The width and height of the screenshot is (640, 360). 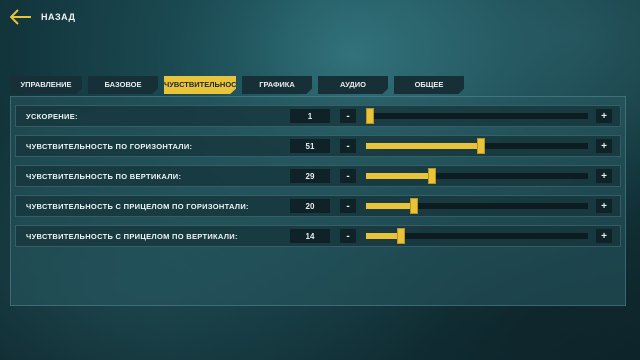 What do you see at coordinates (353, 85) in the screenshot?
I see `tab-audio: АУДИО` at bounding box center [353, 85].